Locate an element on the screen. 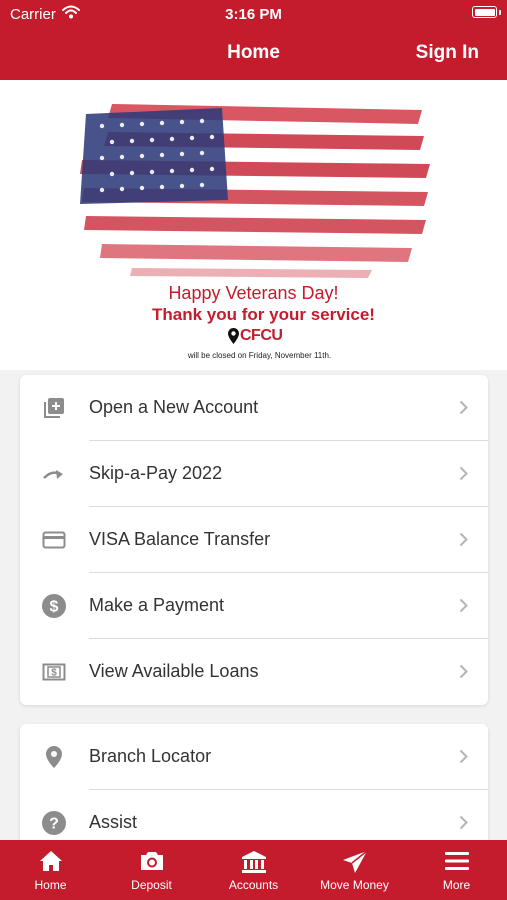 The width and height of the screenshot is (507, 900). menu-item-visa-balance-transfer: VISA Balance Transfer is located at coordinates (254, 540).